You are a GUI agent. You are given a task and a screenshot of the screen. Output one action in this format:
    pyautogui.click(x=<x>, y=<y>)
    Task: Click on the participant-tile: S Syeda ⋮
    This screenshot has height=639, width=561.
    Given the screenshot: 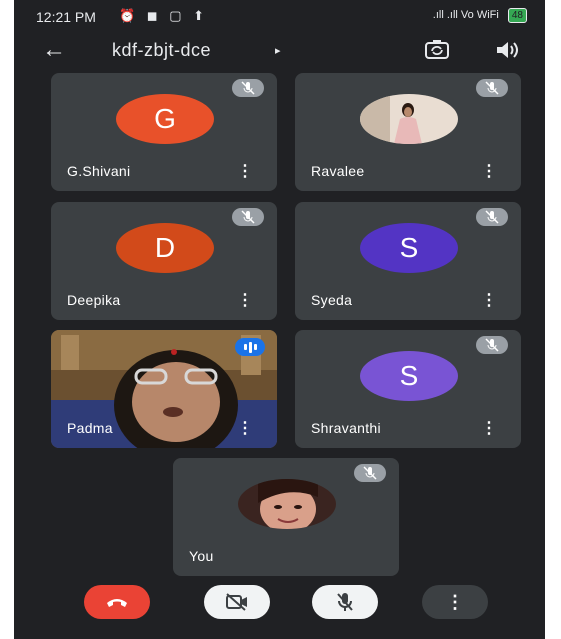 What is the action you would take?
    pyautogui.click(x=408, y=261)
    